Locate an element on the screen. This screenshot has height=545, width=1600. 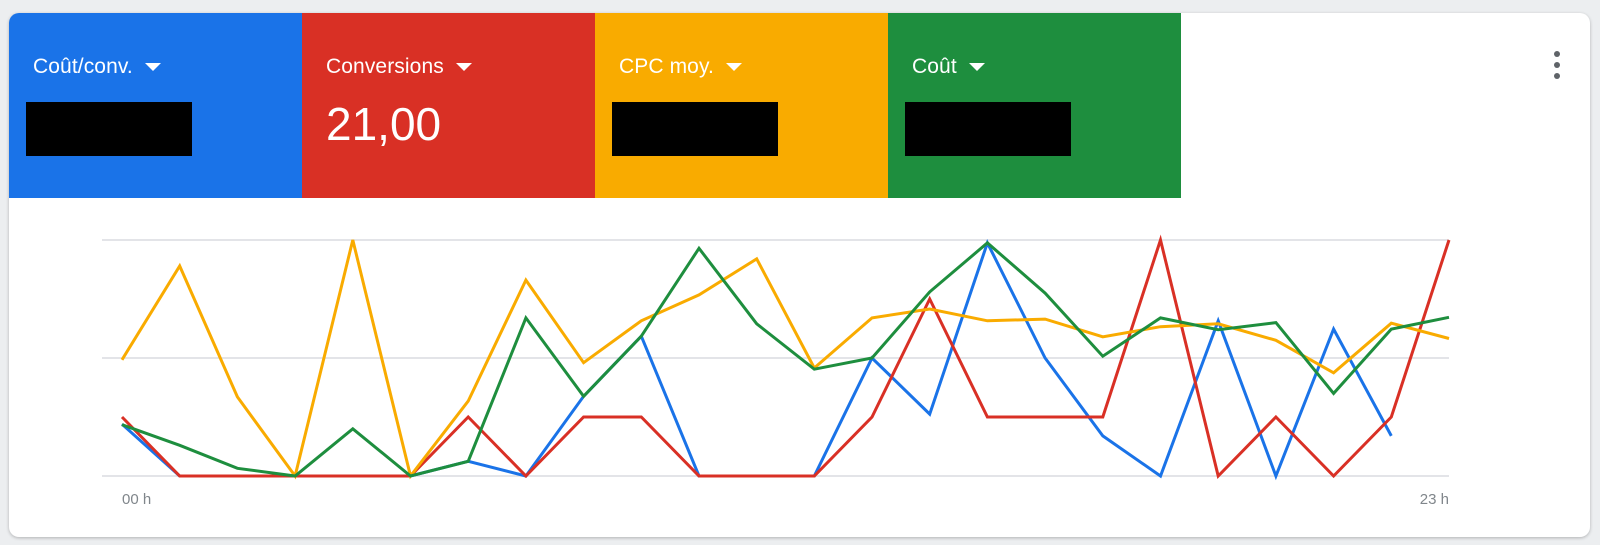
metric-selector: CPC moy. is located at coordinates (680, 67).